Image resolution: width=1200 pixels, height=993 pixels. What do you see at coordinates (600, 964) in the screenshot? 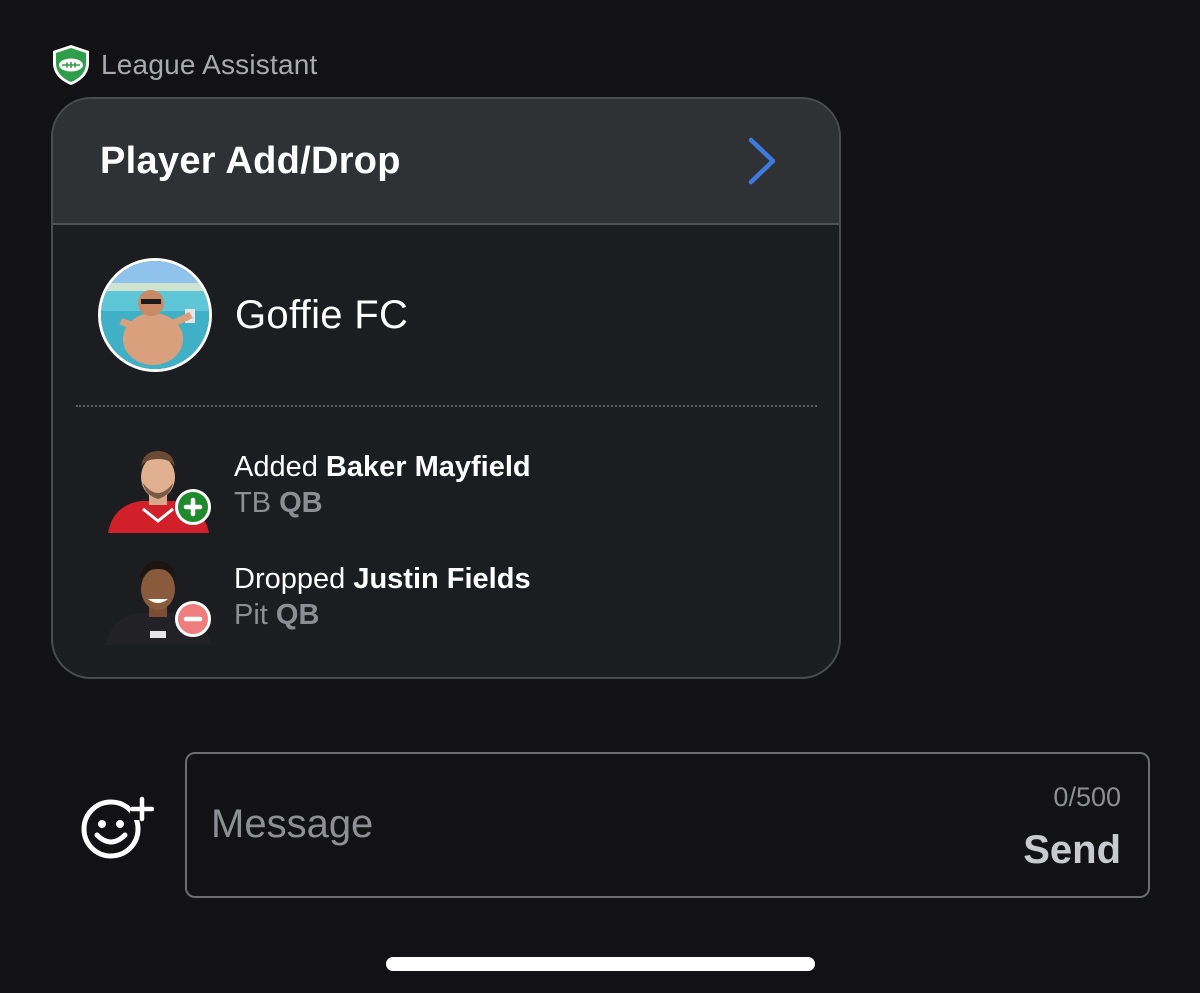
I see `home-indicator` at bounding box center [600, 964].